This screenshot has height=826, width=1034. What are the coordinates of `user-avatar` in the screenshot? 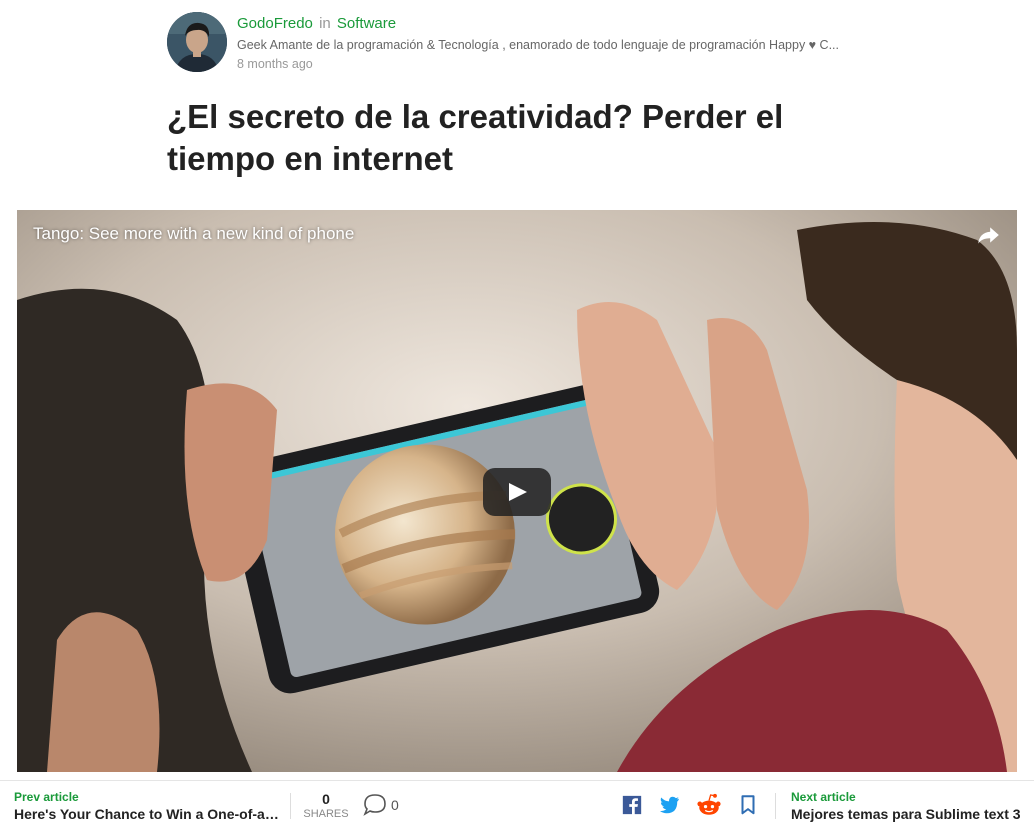 It's located at (197, 42).